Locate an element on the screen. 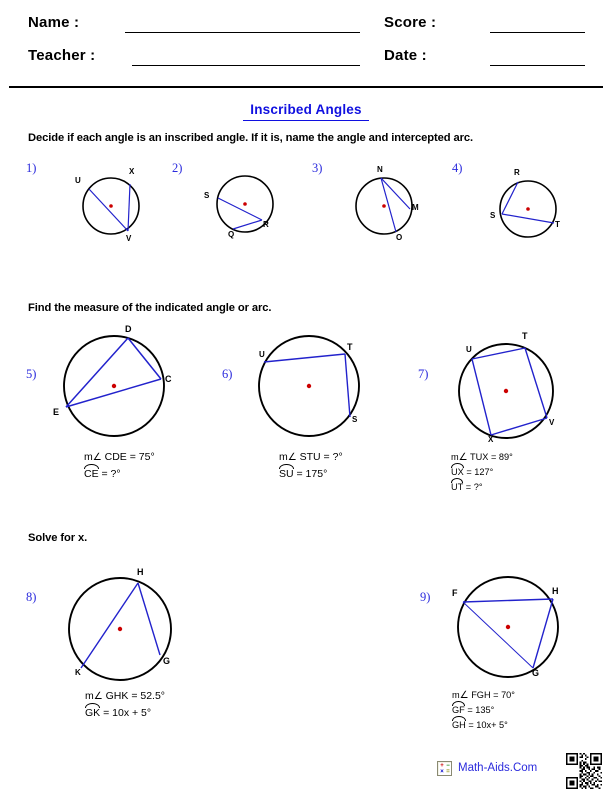 The height and width of the screenshot is (794, 612). arc-name: UT is located at coordinates (457, 486).